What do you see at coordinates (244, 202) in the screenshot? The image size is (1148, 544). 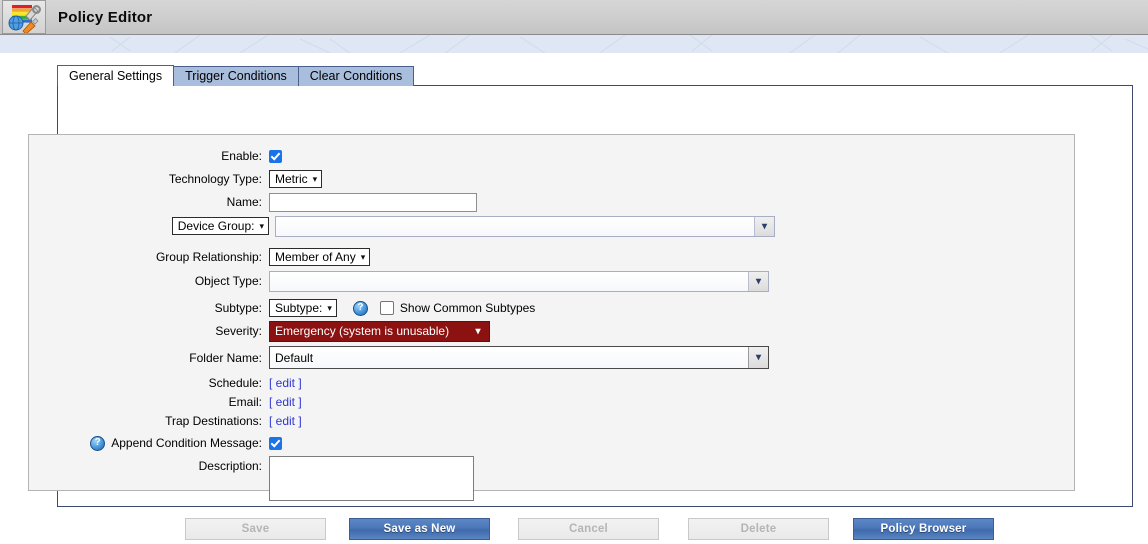 I see `name-label: Name:` at bounding box center [244, 202].